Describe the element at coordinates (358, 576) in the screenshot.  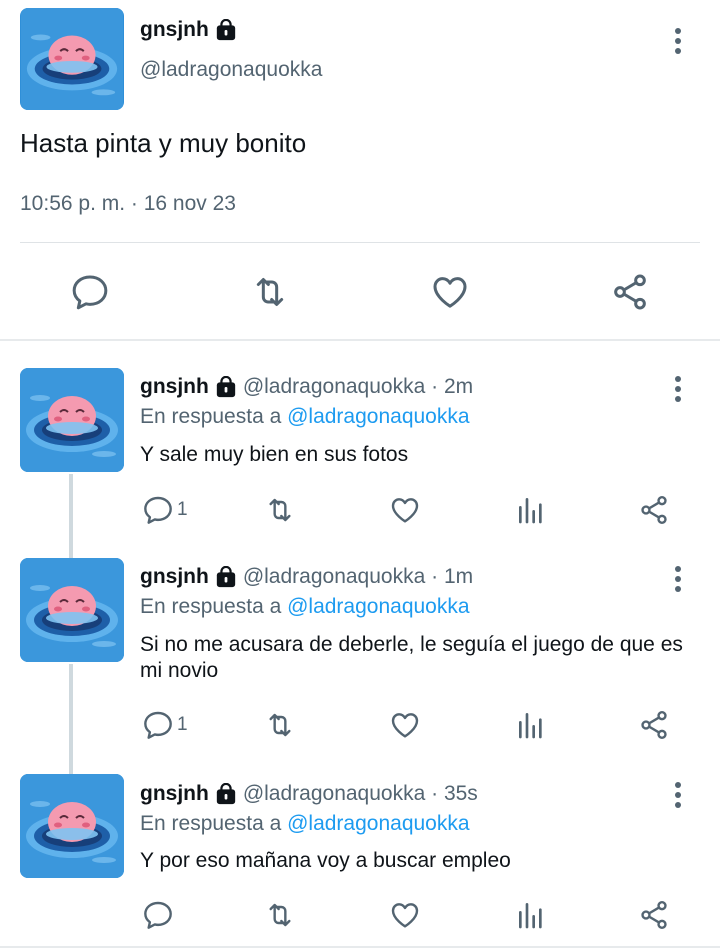
I see `reply-handle-time: @ladragonaquokka · 1m` at that location.